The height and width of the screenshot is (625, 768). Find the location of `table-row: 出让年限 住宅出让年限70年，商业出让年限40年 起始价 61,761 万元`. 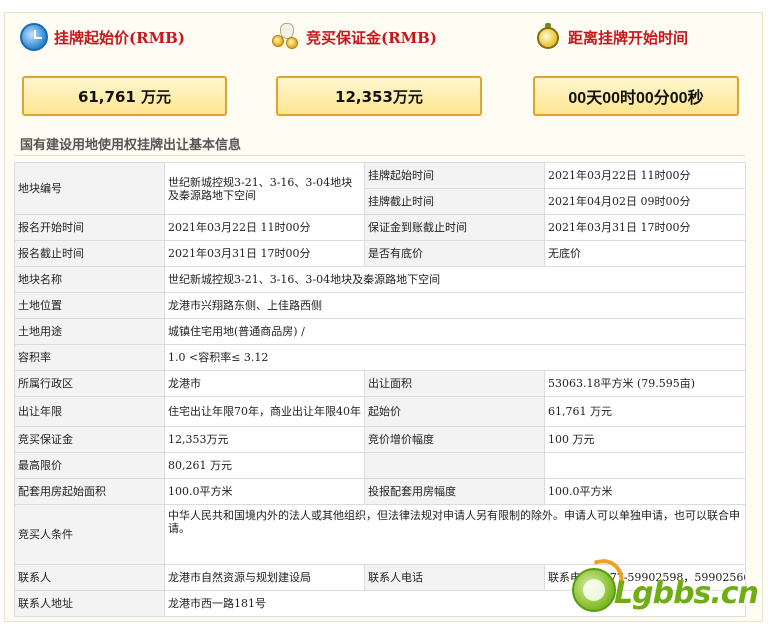

table-row: 出让年限 住宅出让年限70年，商业出让年限40年 起始价 61,761 万元 is located at coordinates (380, 411).